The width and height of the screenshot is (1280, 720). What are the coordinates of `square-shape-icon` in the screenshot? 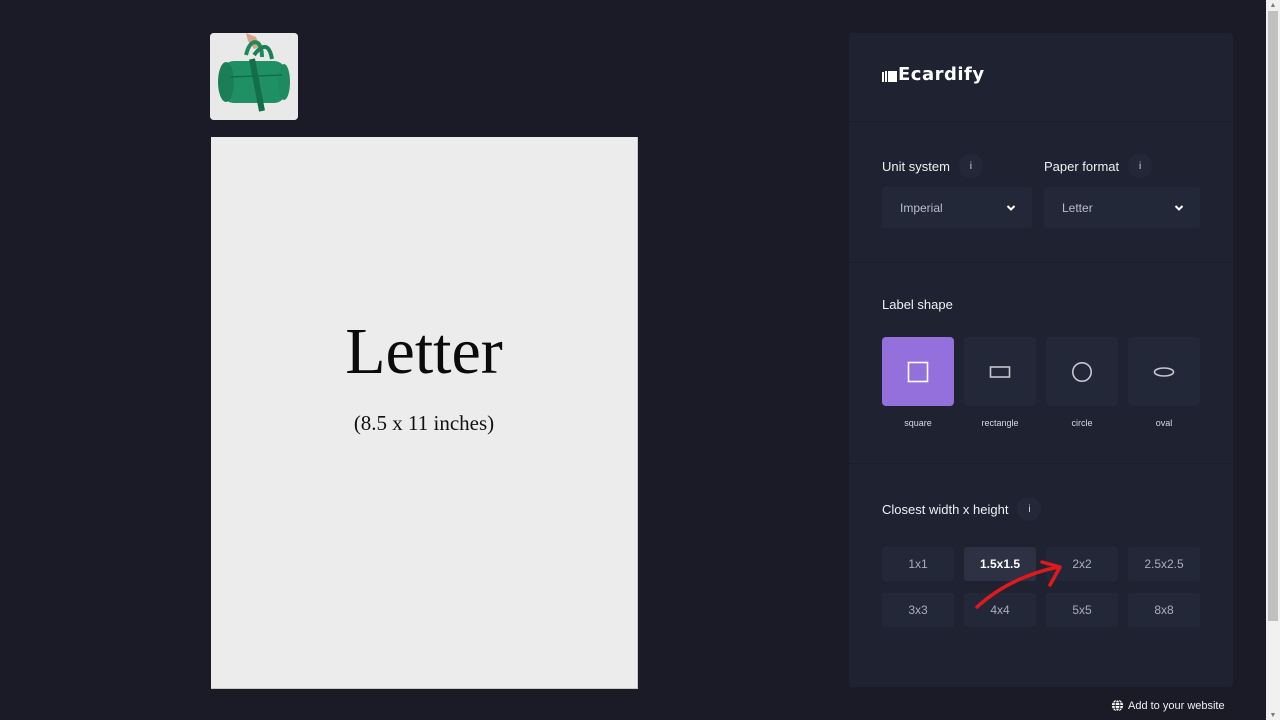 It's located at (918, 371).